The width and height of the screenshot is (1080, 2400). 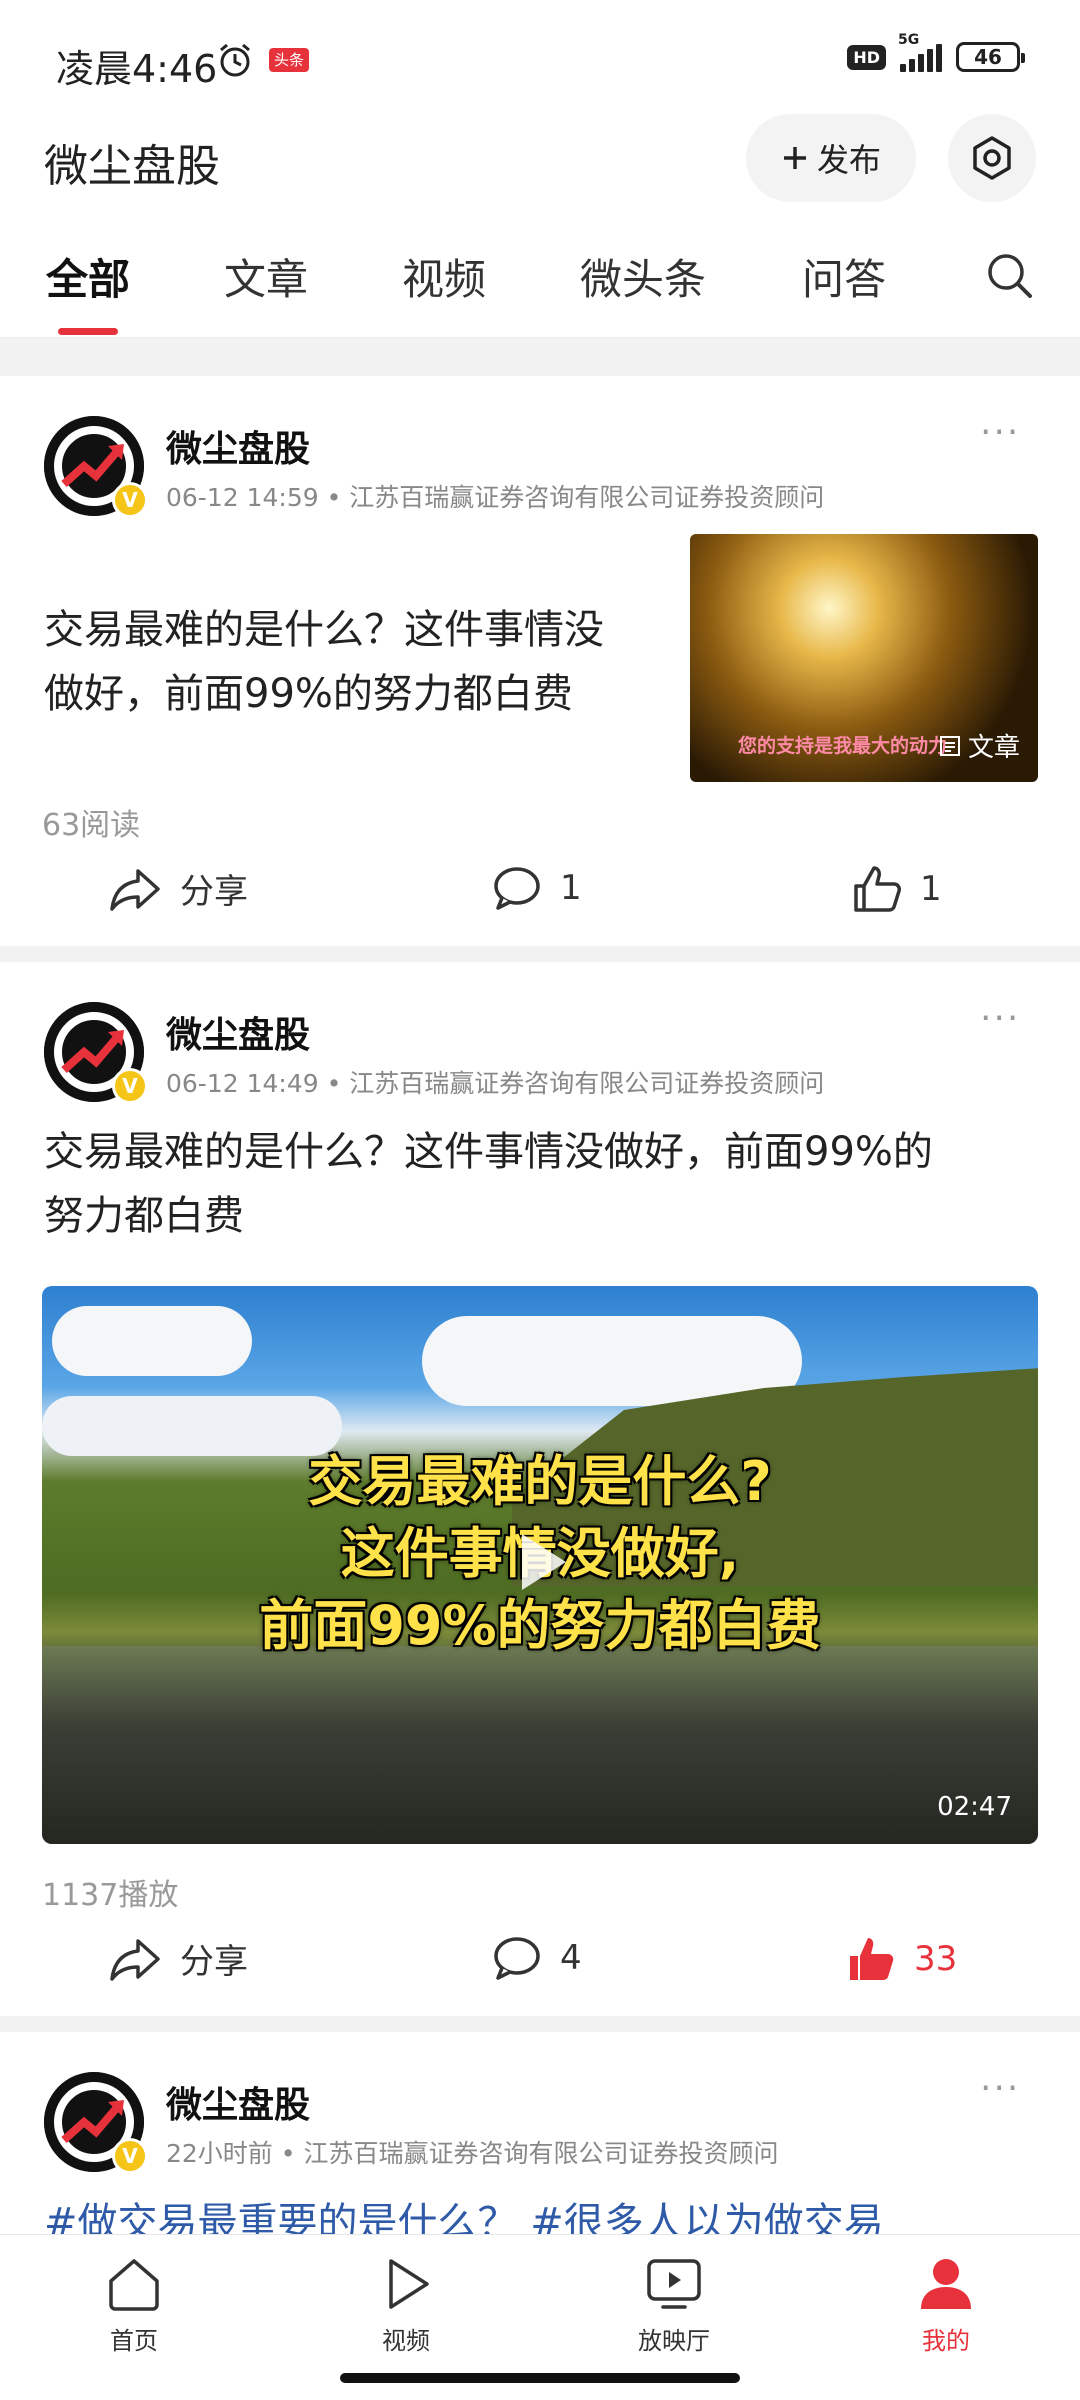 What do you see at coordinates (794, 158) in the screenshot?
I see `plus-icon` at bounding box center [794, 158].